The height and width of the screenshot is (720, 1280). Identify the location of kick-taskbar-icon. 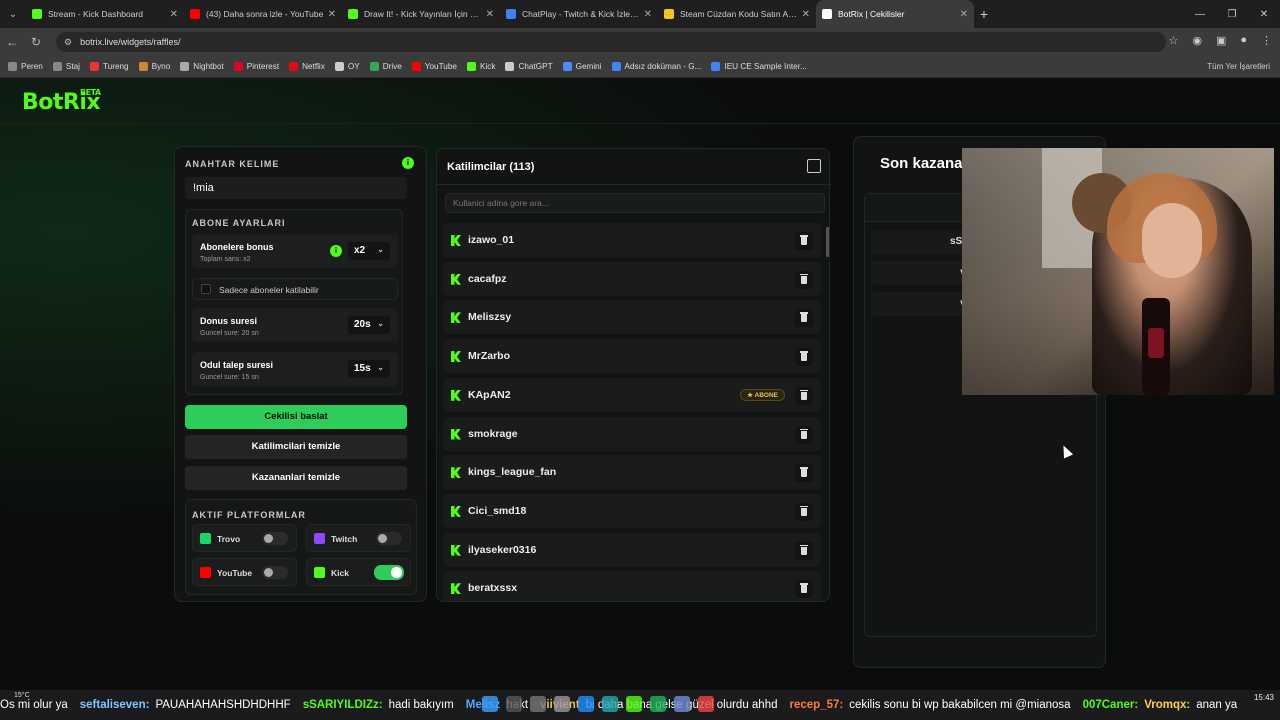
(634, 704).